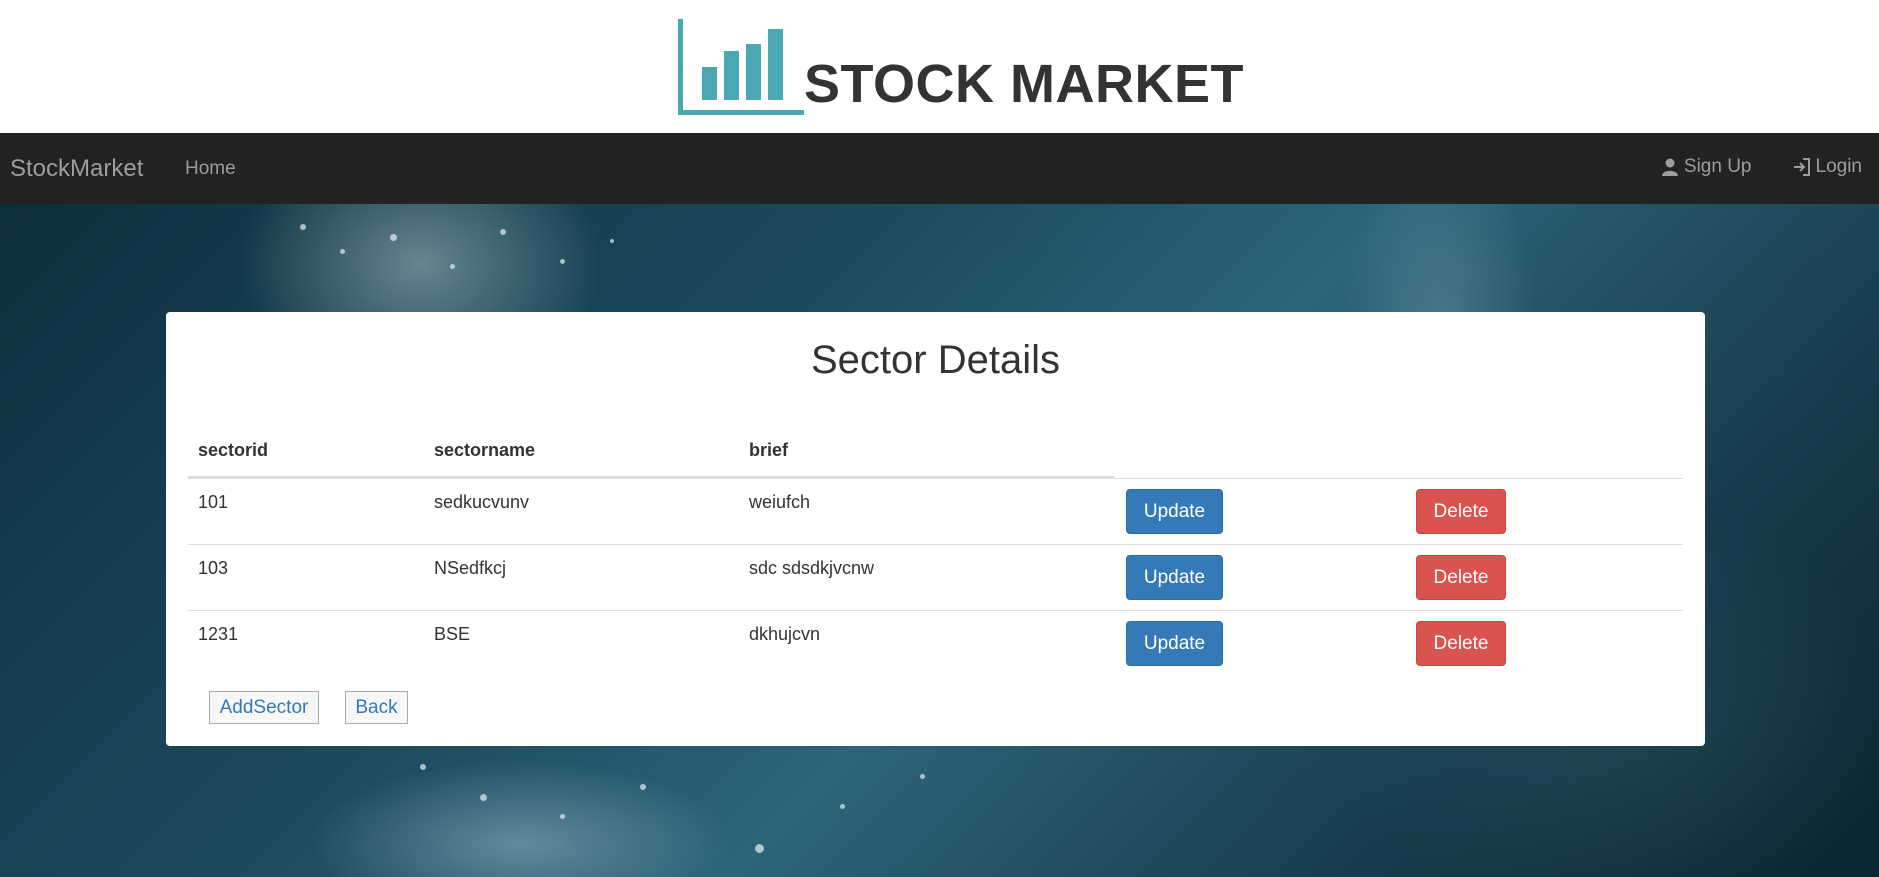 This screenshot has height=877, width=1879. What do you see at coordinates (213, 502) in the screenshot?
I see `cell-sectorid: 101` at bounding box center [213, 502].